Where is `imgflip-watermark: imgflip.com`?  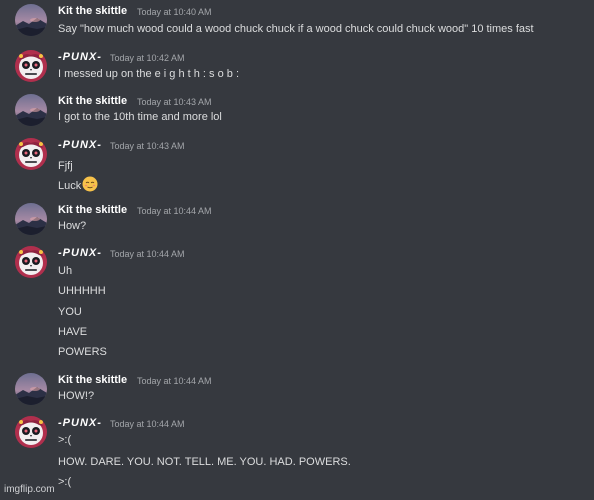
imgflip-watermark: imgflip.com is located at coordinates (29, 489).